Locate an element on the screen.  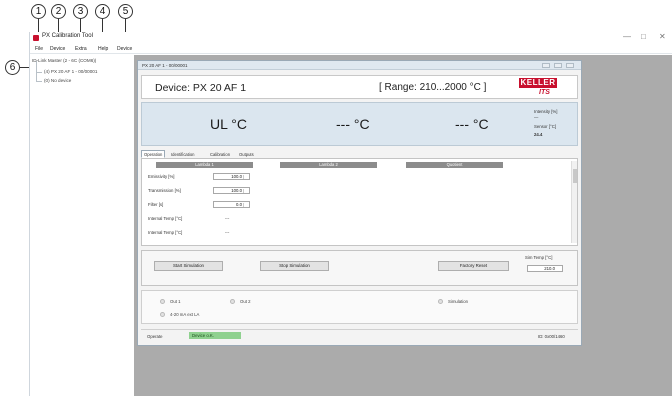
callout-2: 2 is located at coordinates (58, 11).